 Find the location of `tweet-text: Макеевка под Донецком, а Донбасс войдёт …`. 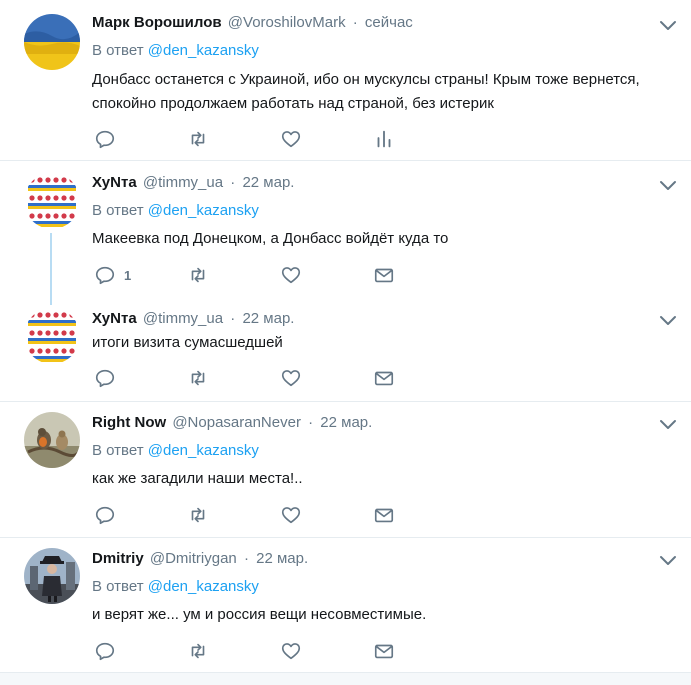

tweet-text: Макеевка под Донецком, а Донбасс войдёт … is located at coordinates (270, 238).